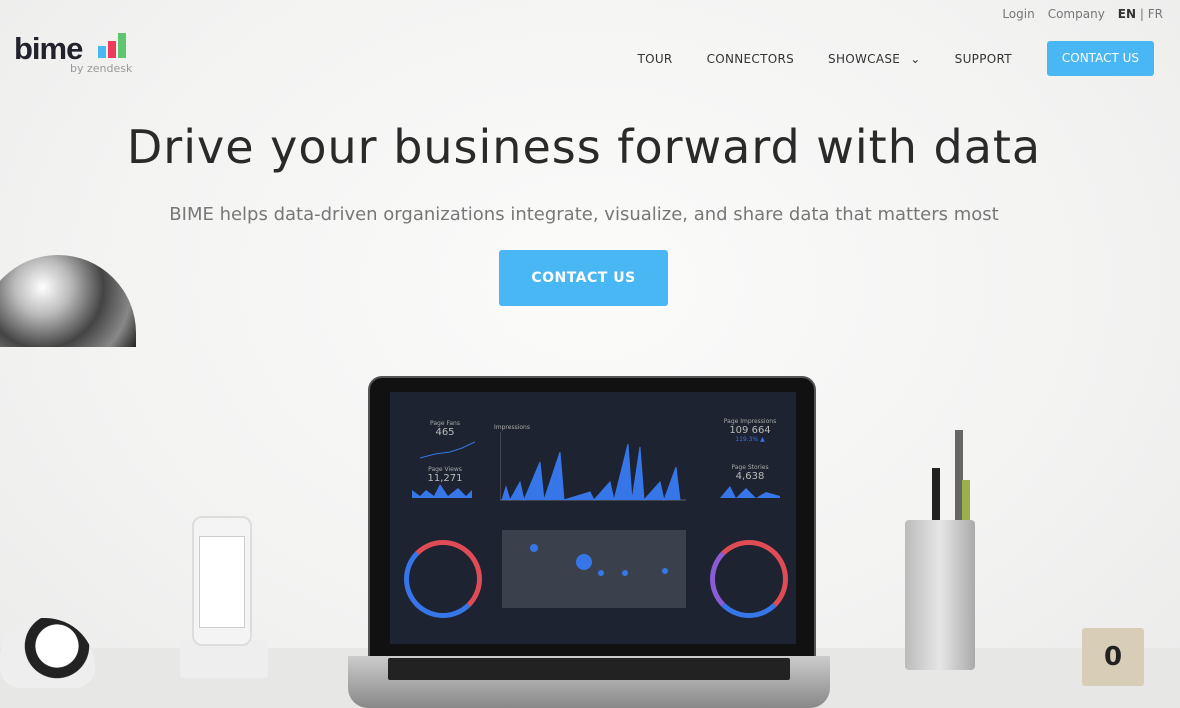 Image resolution: width=1180 pixels, height=708 pixels. I want to click on donut-chart-left, so click(443, 579).